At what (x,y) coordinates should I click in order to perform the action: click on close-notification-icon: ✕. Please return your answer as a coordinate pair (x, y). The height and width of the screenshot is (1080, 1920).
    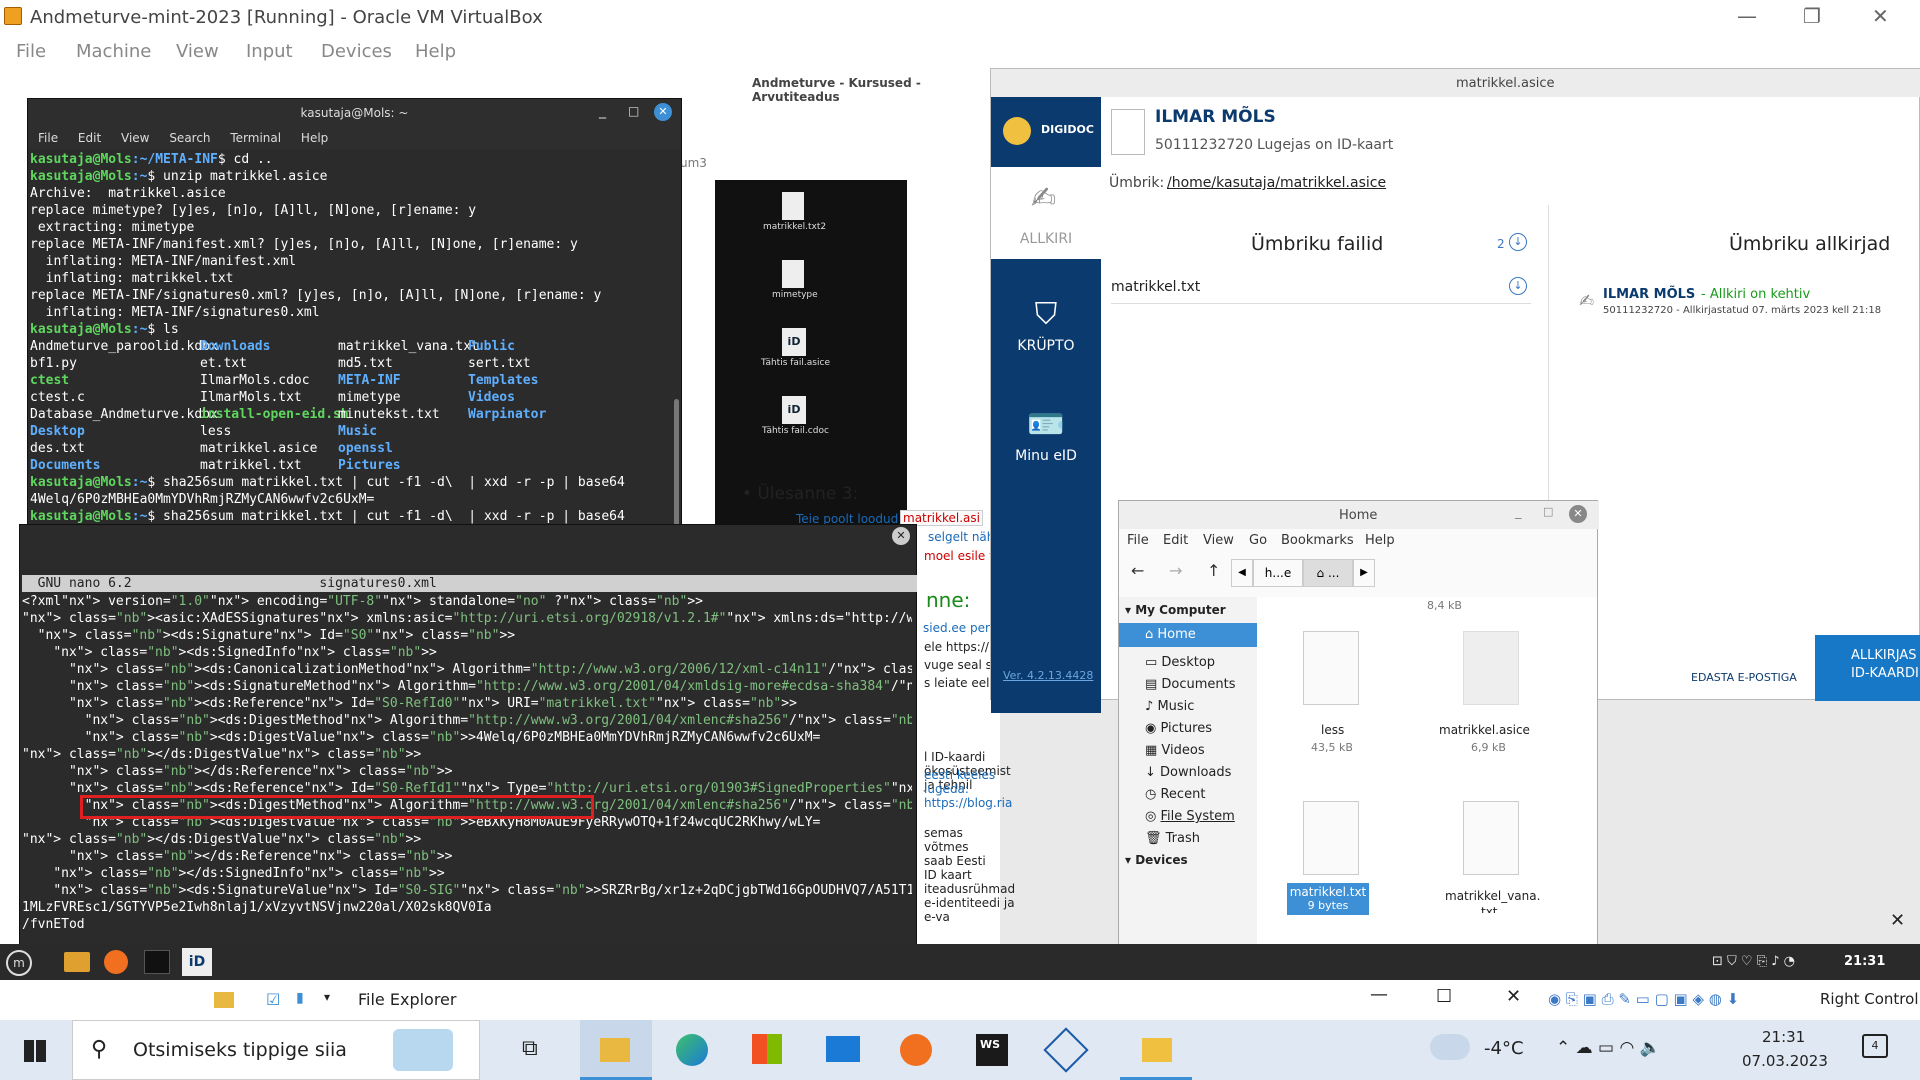
    Looking at the image, I should click on (1897, 920).